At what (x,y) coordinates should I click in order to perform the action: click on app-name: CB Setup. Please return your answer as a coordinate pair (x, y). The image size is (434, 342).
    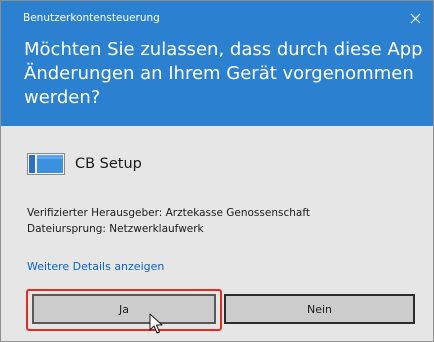
    Looking at the image, I should click on (108, 164).